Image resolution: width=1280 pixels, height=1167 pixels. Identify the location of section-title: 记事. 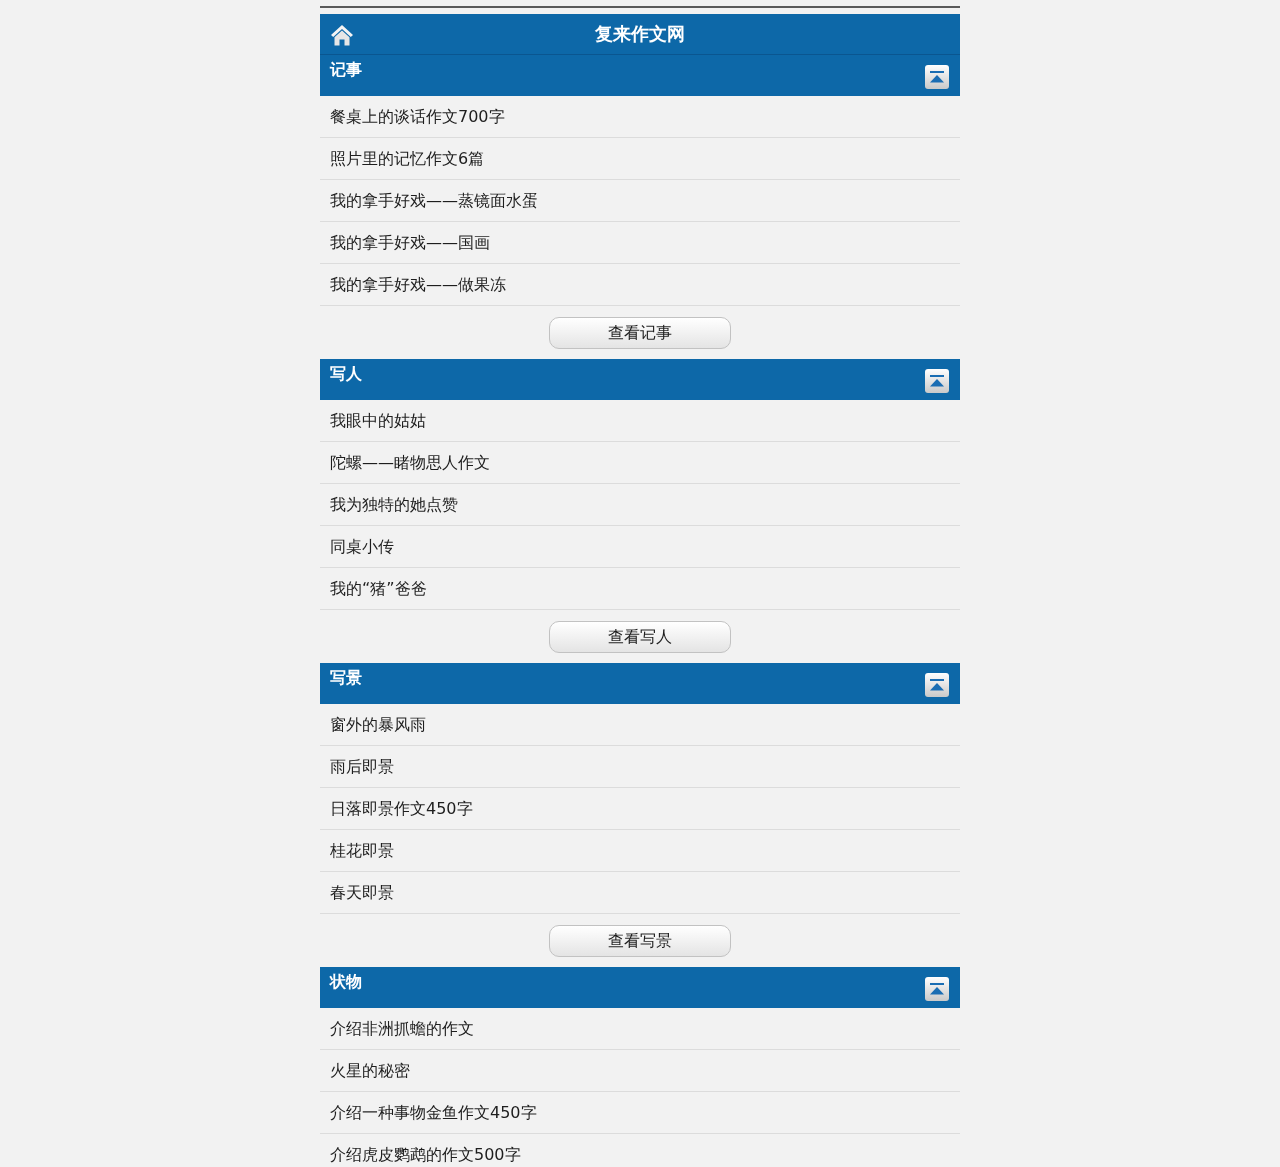
(346, 70).